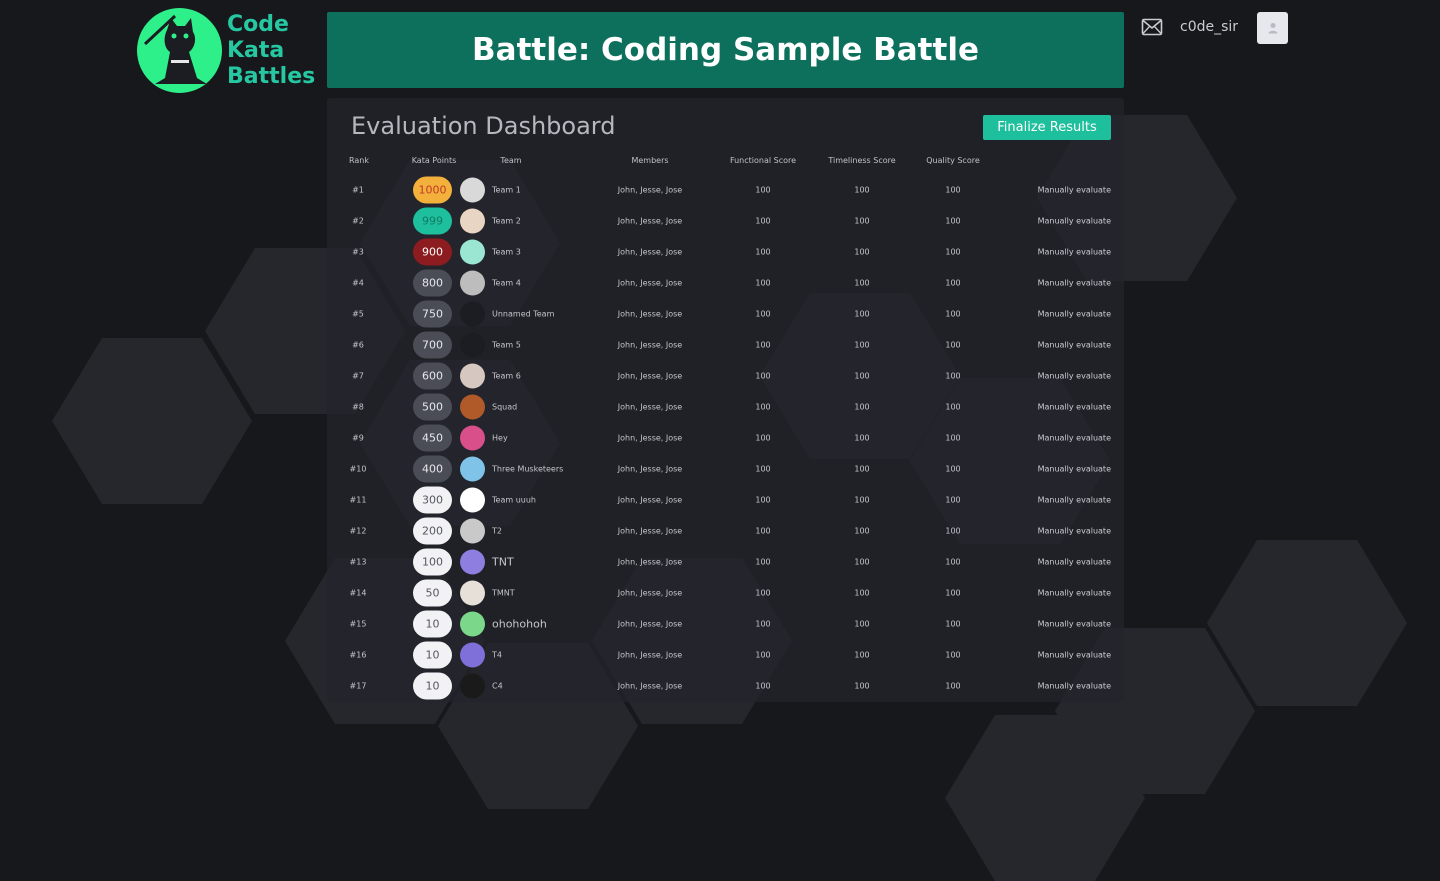 The height and width of the screenshot is (881, 1440). What do you see at coordinates (504, 406) in the screenshot?
I see `team-name: Squad` at bounding box center [504, 406].